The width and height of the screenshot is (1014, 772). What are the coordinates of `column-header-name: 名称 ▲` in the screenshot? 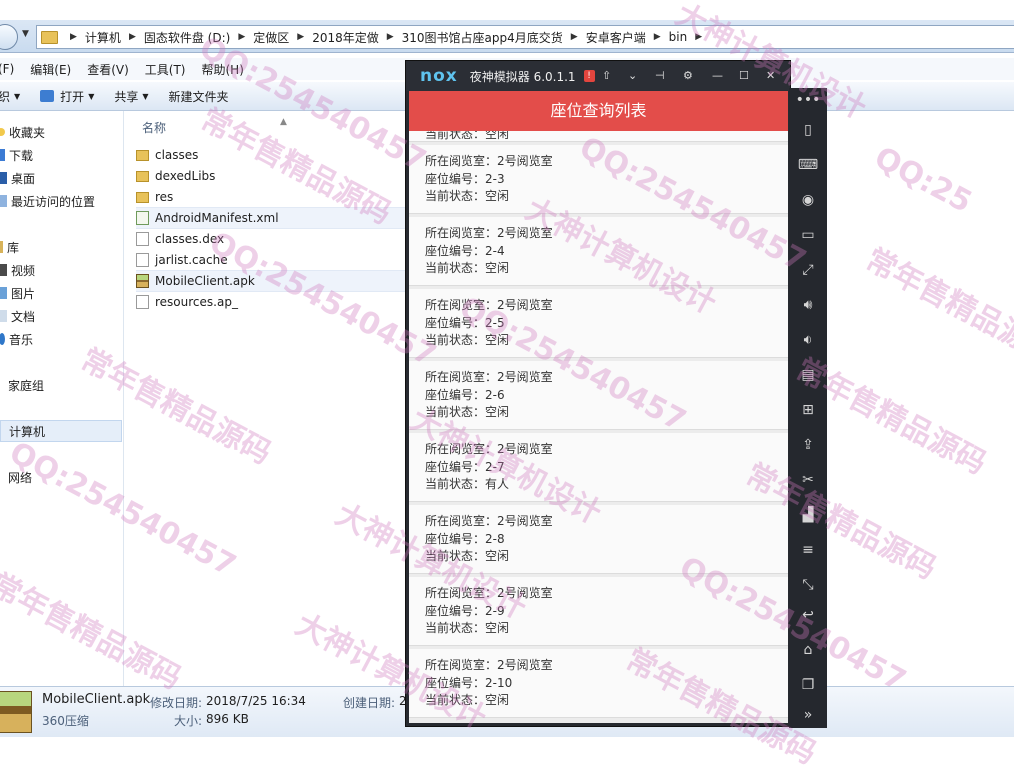 It's located at (214, 126).